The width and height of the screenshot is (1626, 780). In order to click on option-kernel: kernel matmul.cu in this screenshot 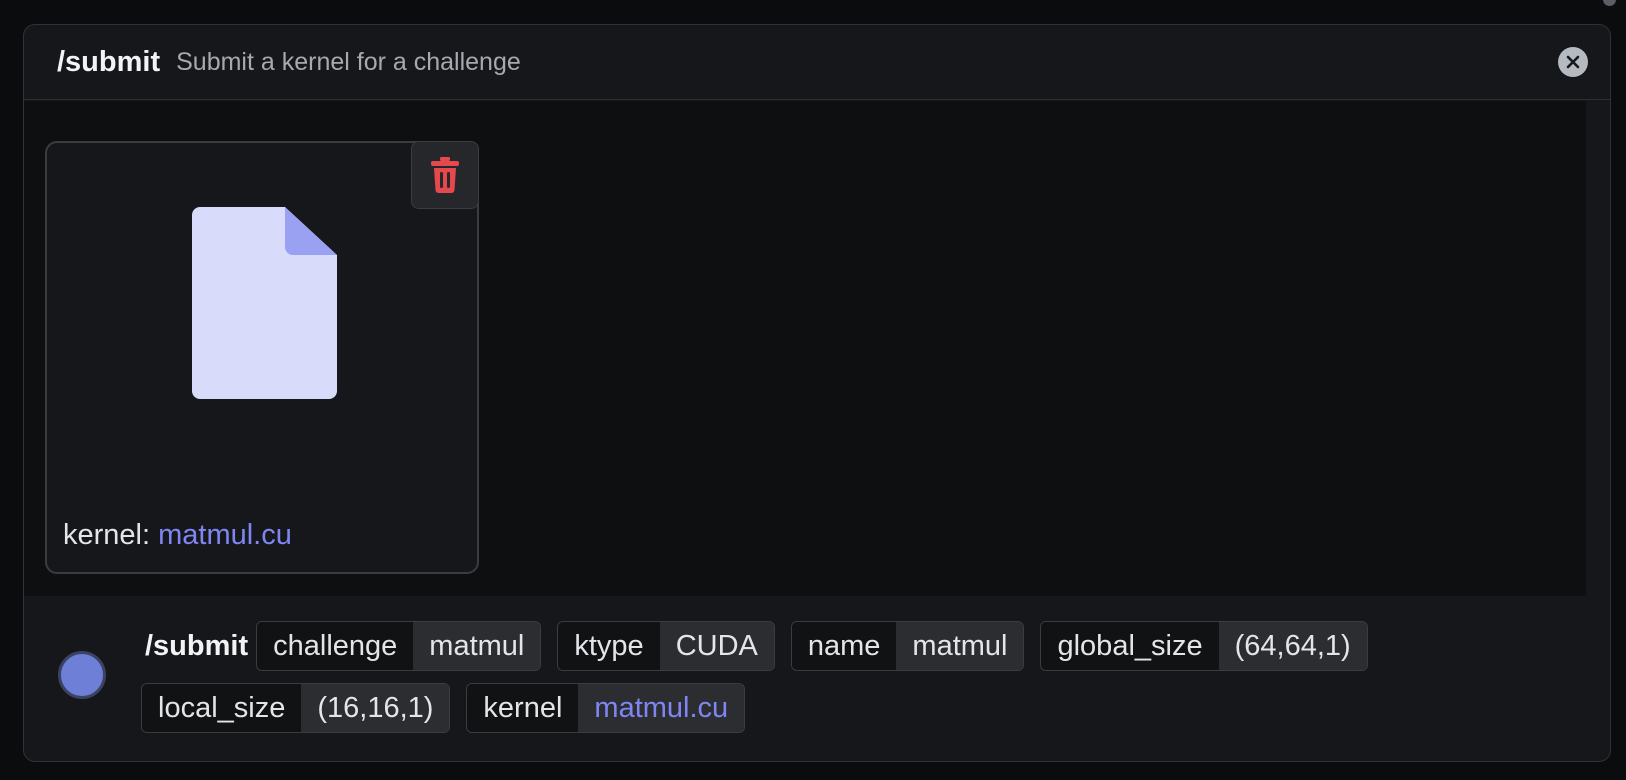, I will do `click(606, 708)`.